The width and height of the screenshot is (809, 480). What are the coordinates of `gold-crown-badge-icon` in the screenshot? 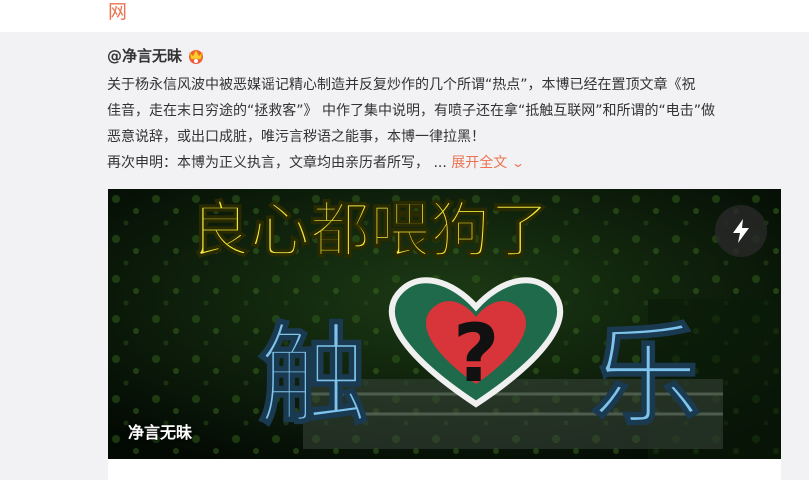 It's located at (196, 56).